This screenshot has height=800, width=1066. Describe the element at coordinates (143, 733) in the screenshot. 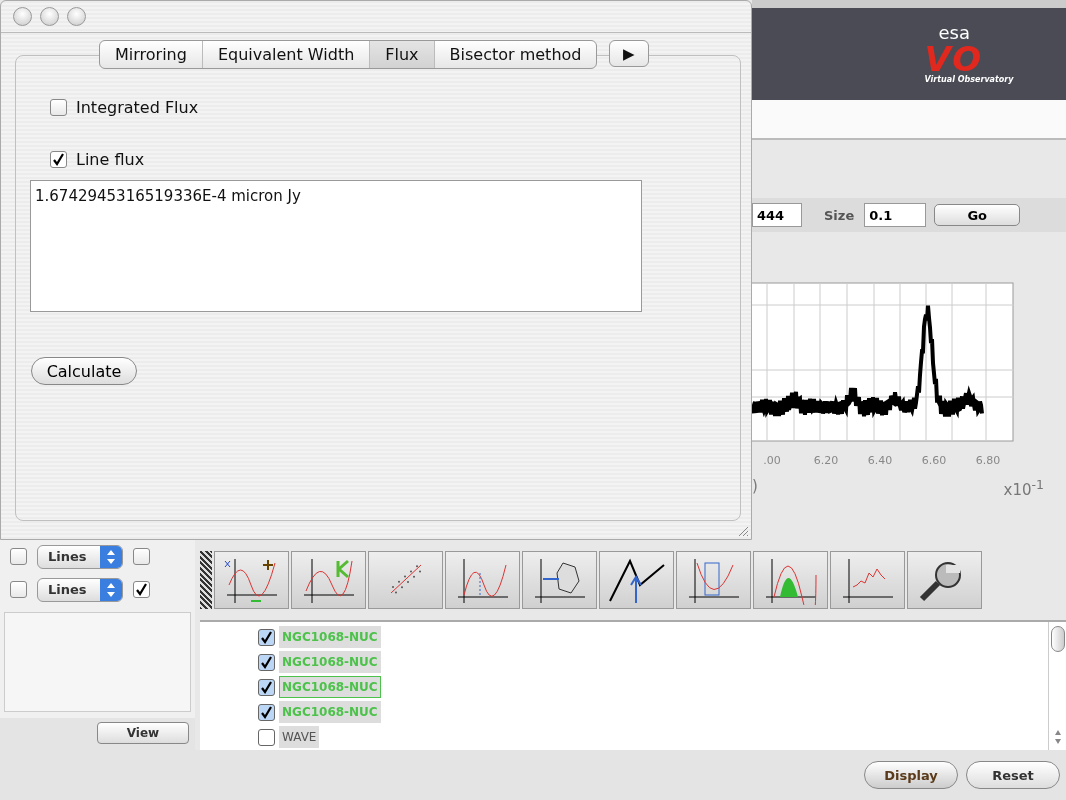

I see `view-button: View` at that location.